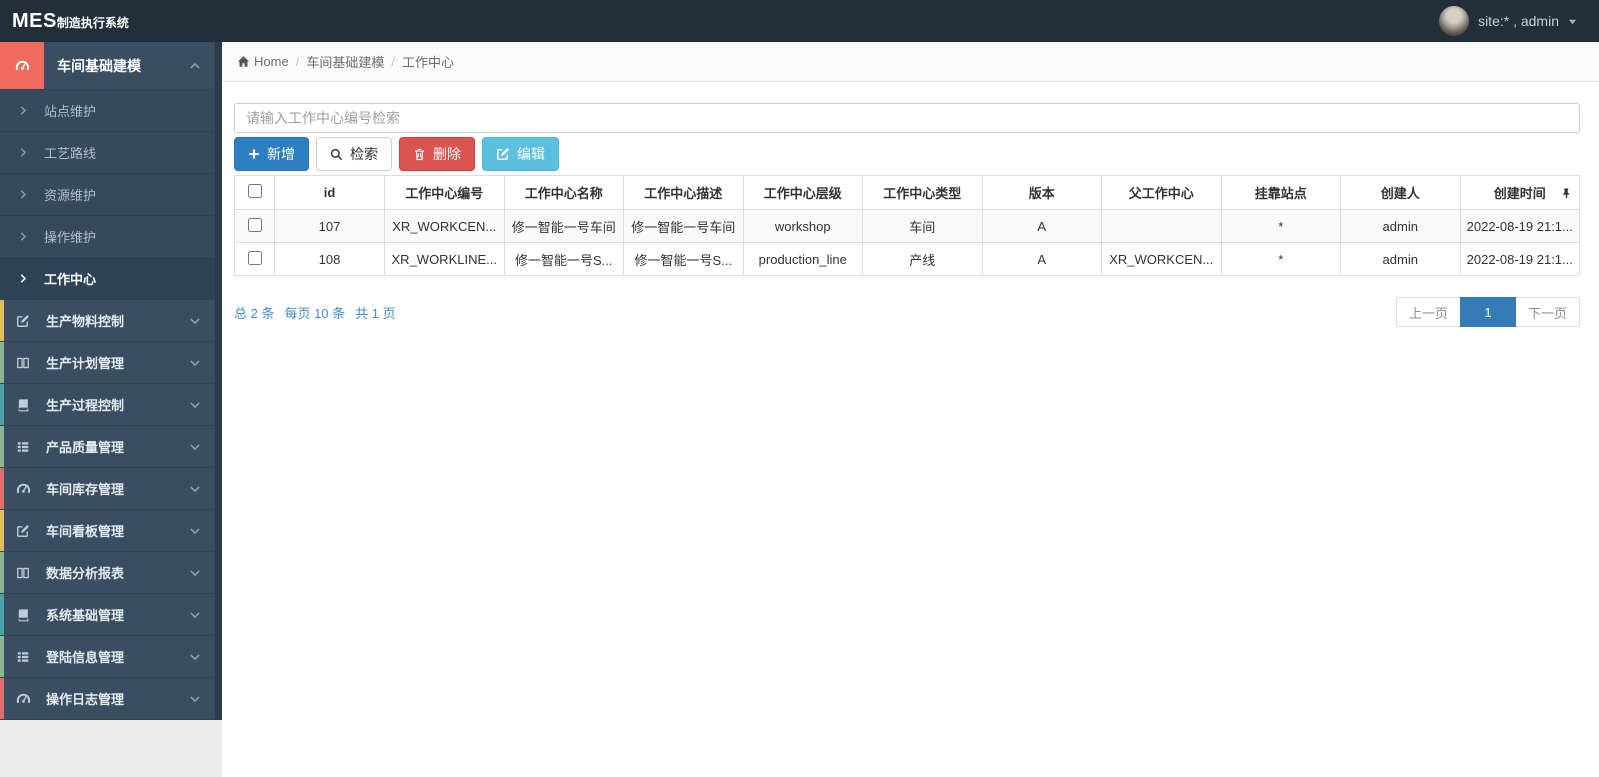  Describe the element at coordinates (329, 226) in the screenshot. I see `table-cell: 107` at that location.